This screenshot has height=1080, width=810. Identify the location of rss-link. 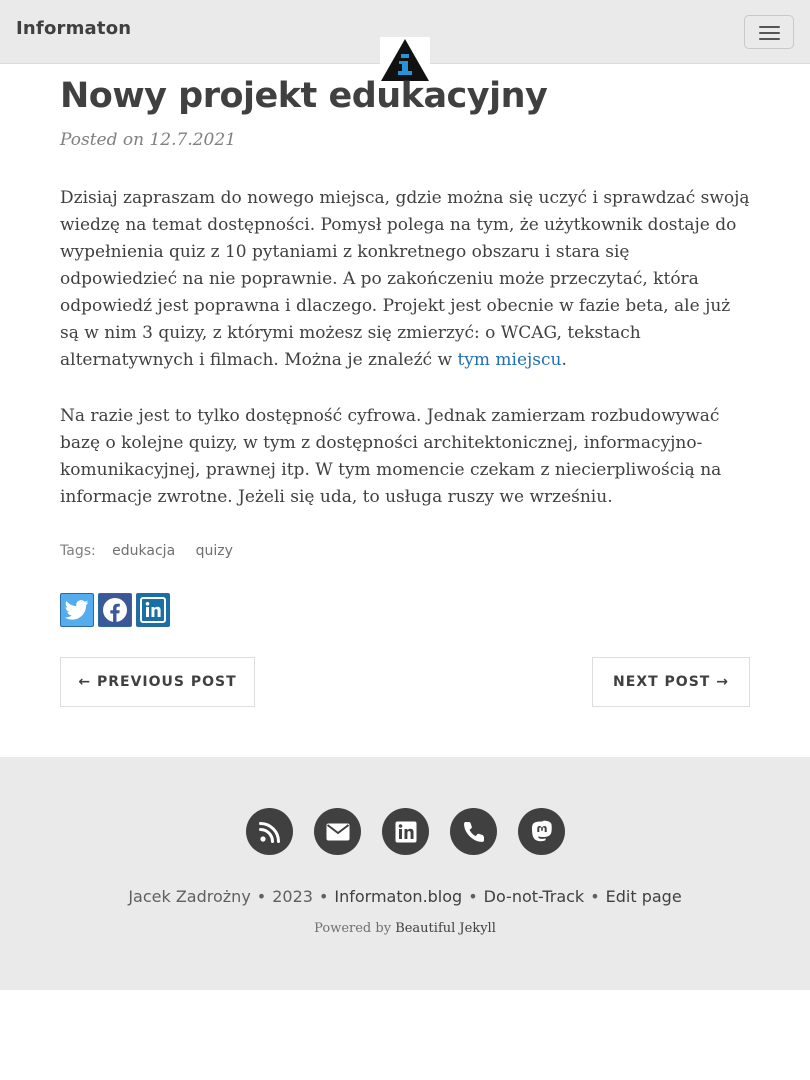
(269, 831).